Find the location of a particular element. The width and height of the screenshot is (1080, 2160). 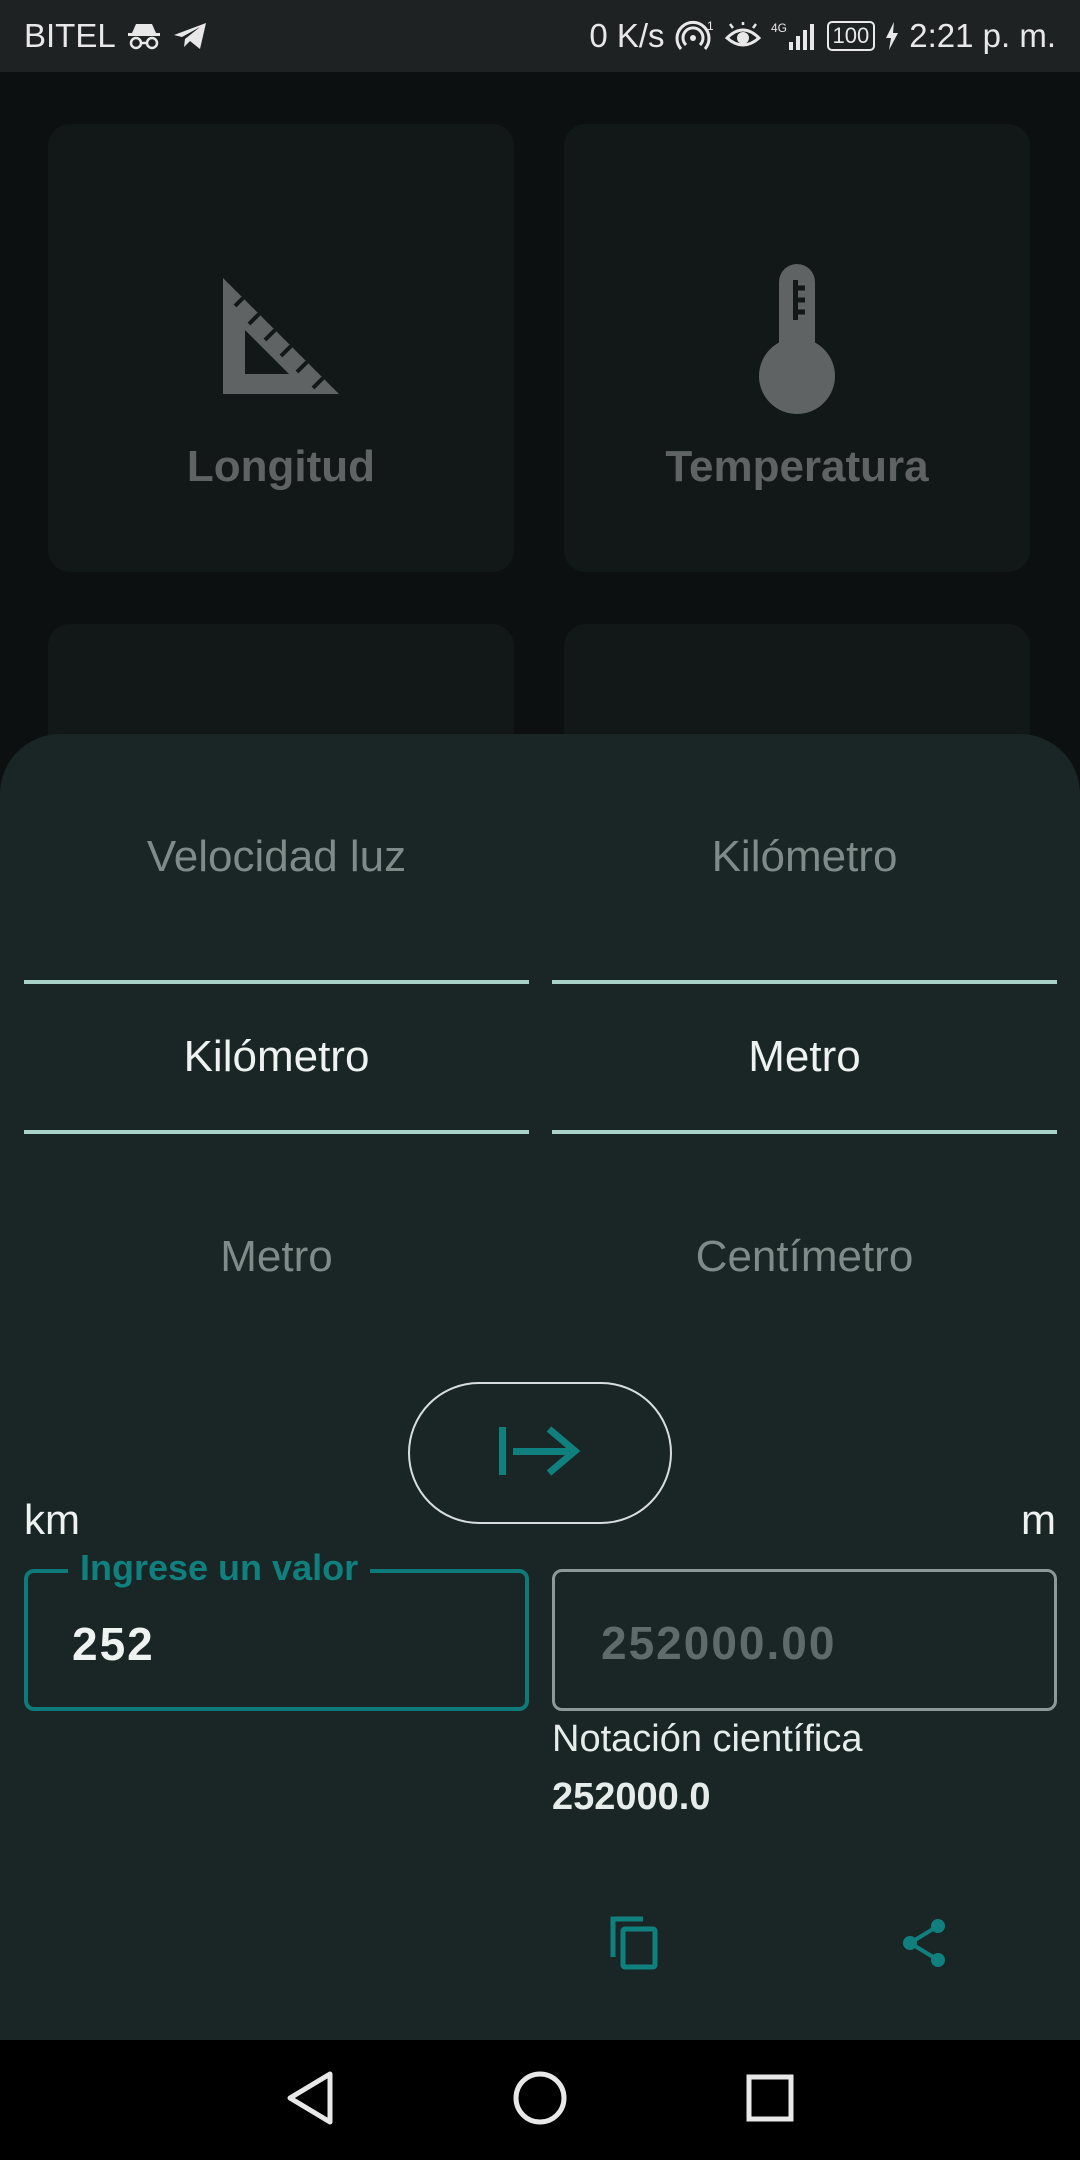

category-tile-temperatura: Temperatura is located at coordinates (797, 348).